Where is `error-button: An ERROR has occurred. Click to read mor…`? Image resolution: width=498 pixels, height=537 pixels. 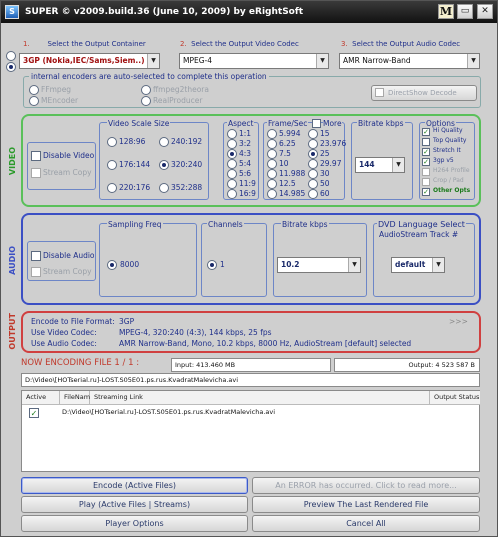
error-button: An ERROR has occurred. Click to read mor… is located at coordinates (366, 485).